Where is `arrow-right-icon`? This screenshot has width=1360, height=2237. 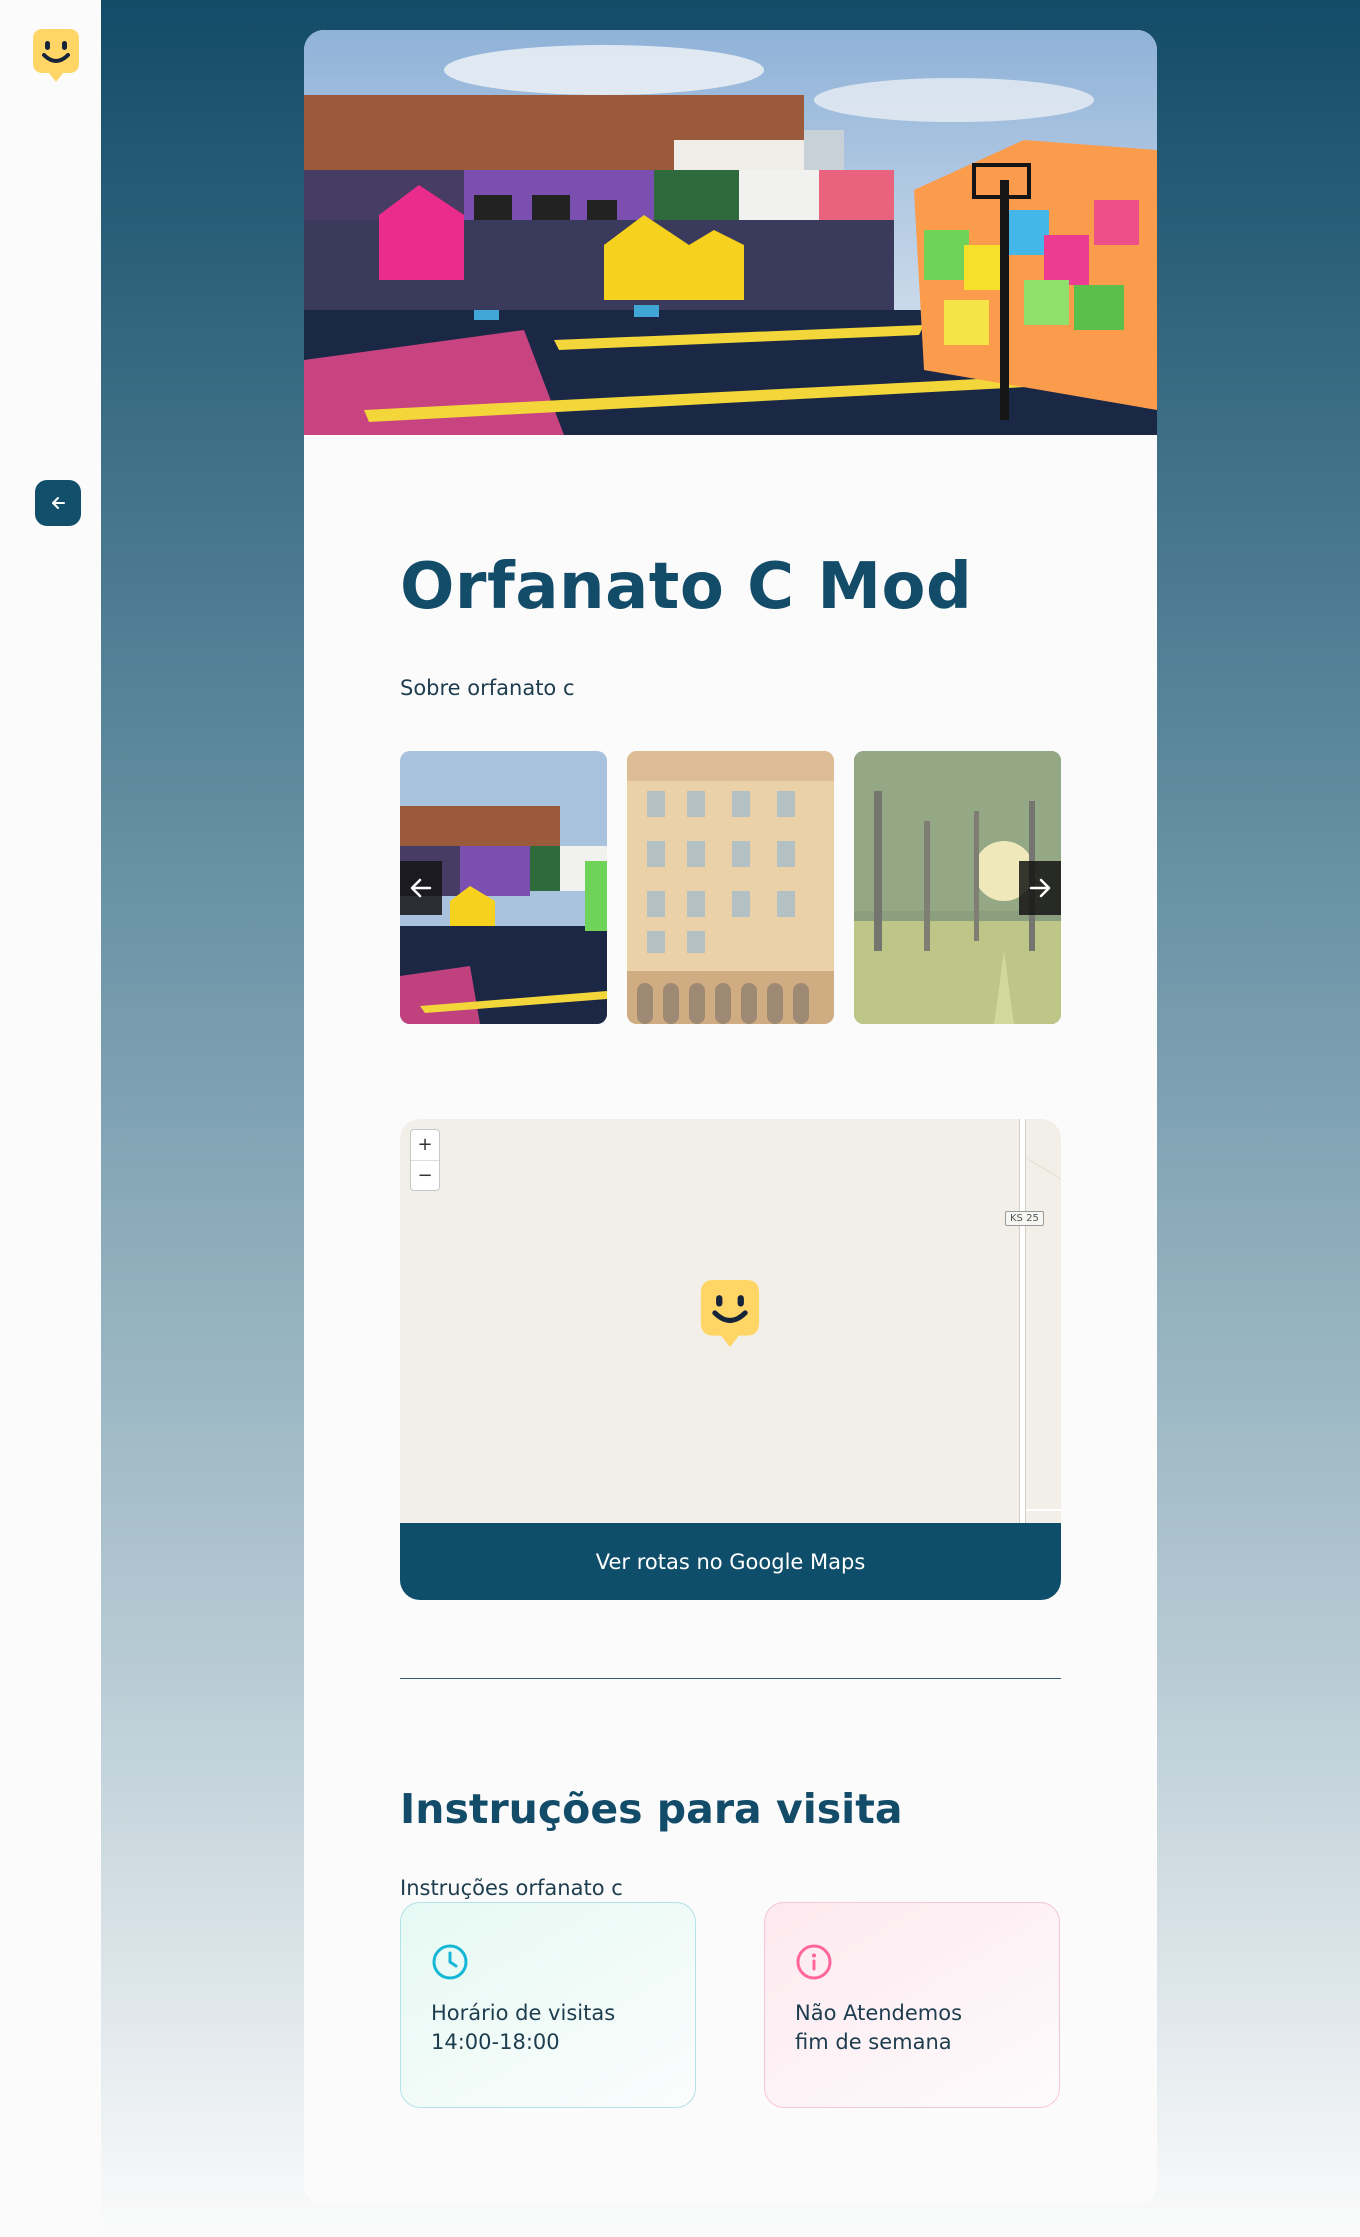
arrow-right-icon is located at coordinates (1040, 888).